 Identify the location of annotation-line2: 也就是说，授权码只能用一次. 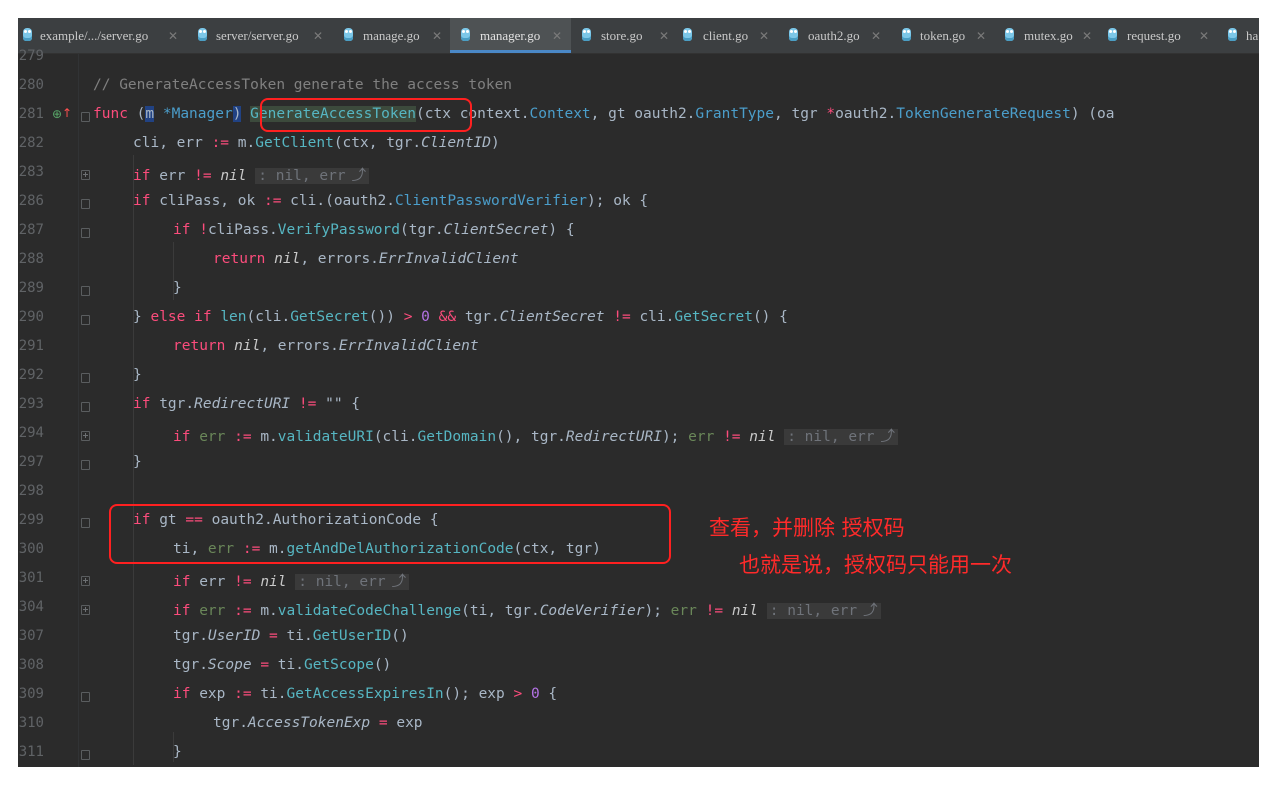
(875, 565).